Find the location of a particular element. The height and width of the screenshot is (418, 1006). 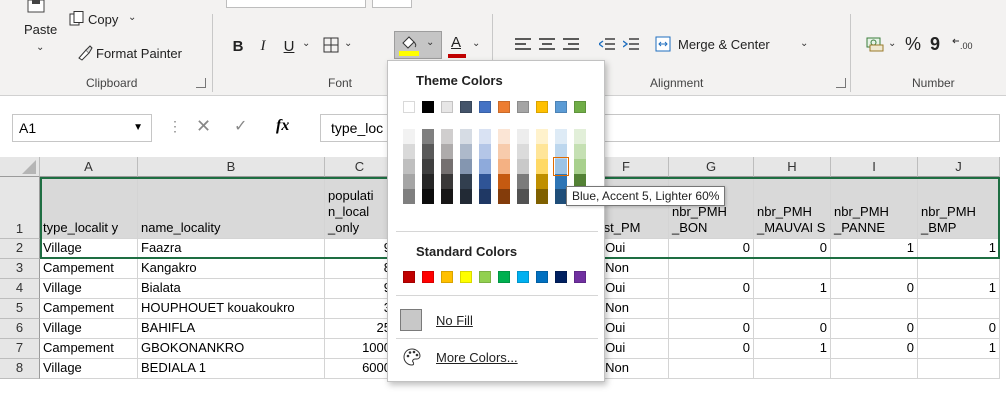

column-header-i: I is located at coordinates (874, 167).